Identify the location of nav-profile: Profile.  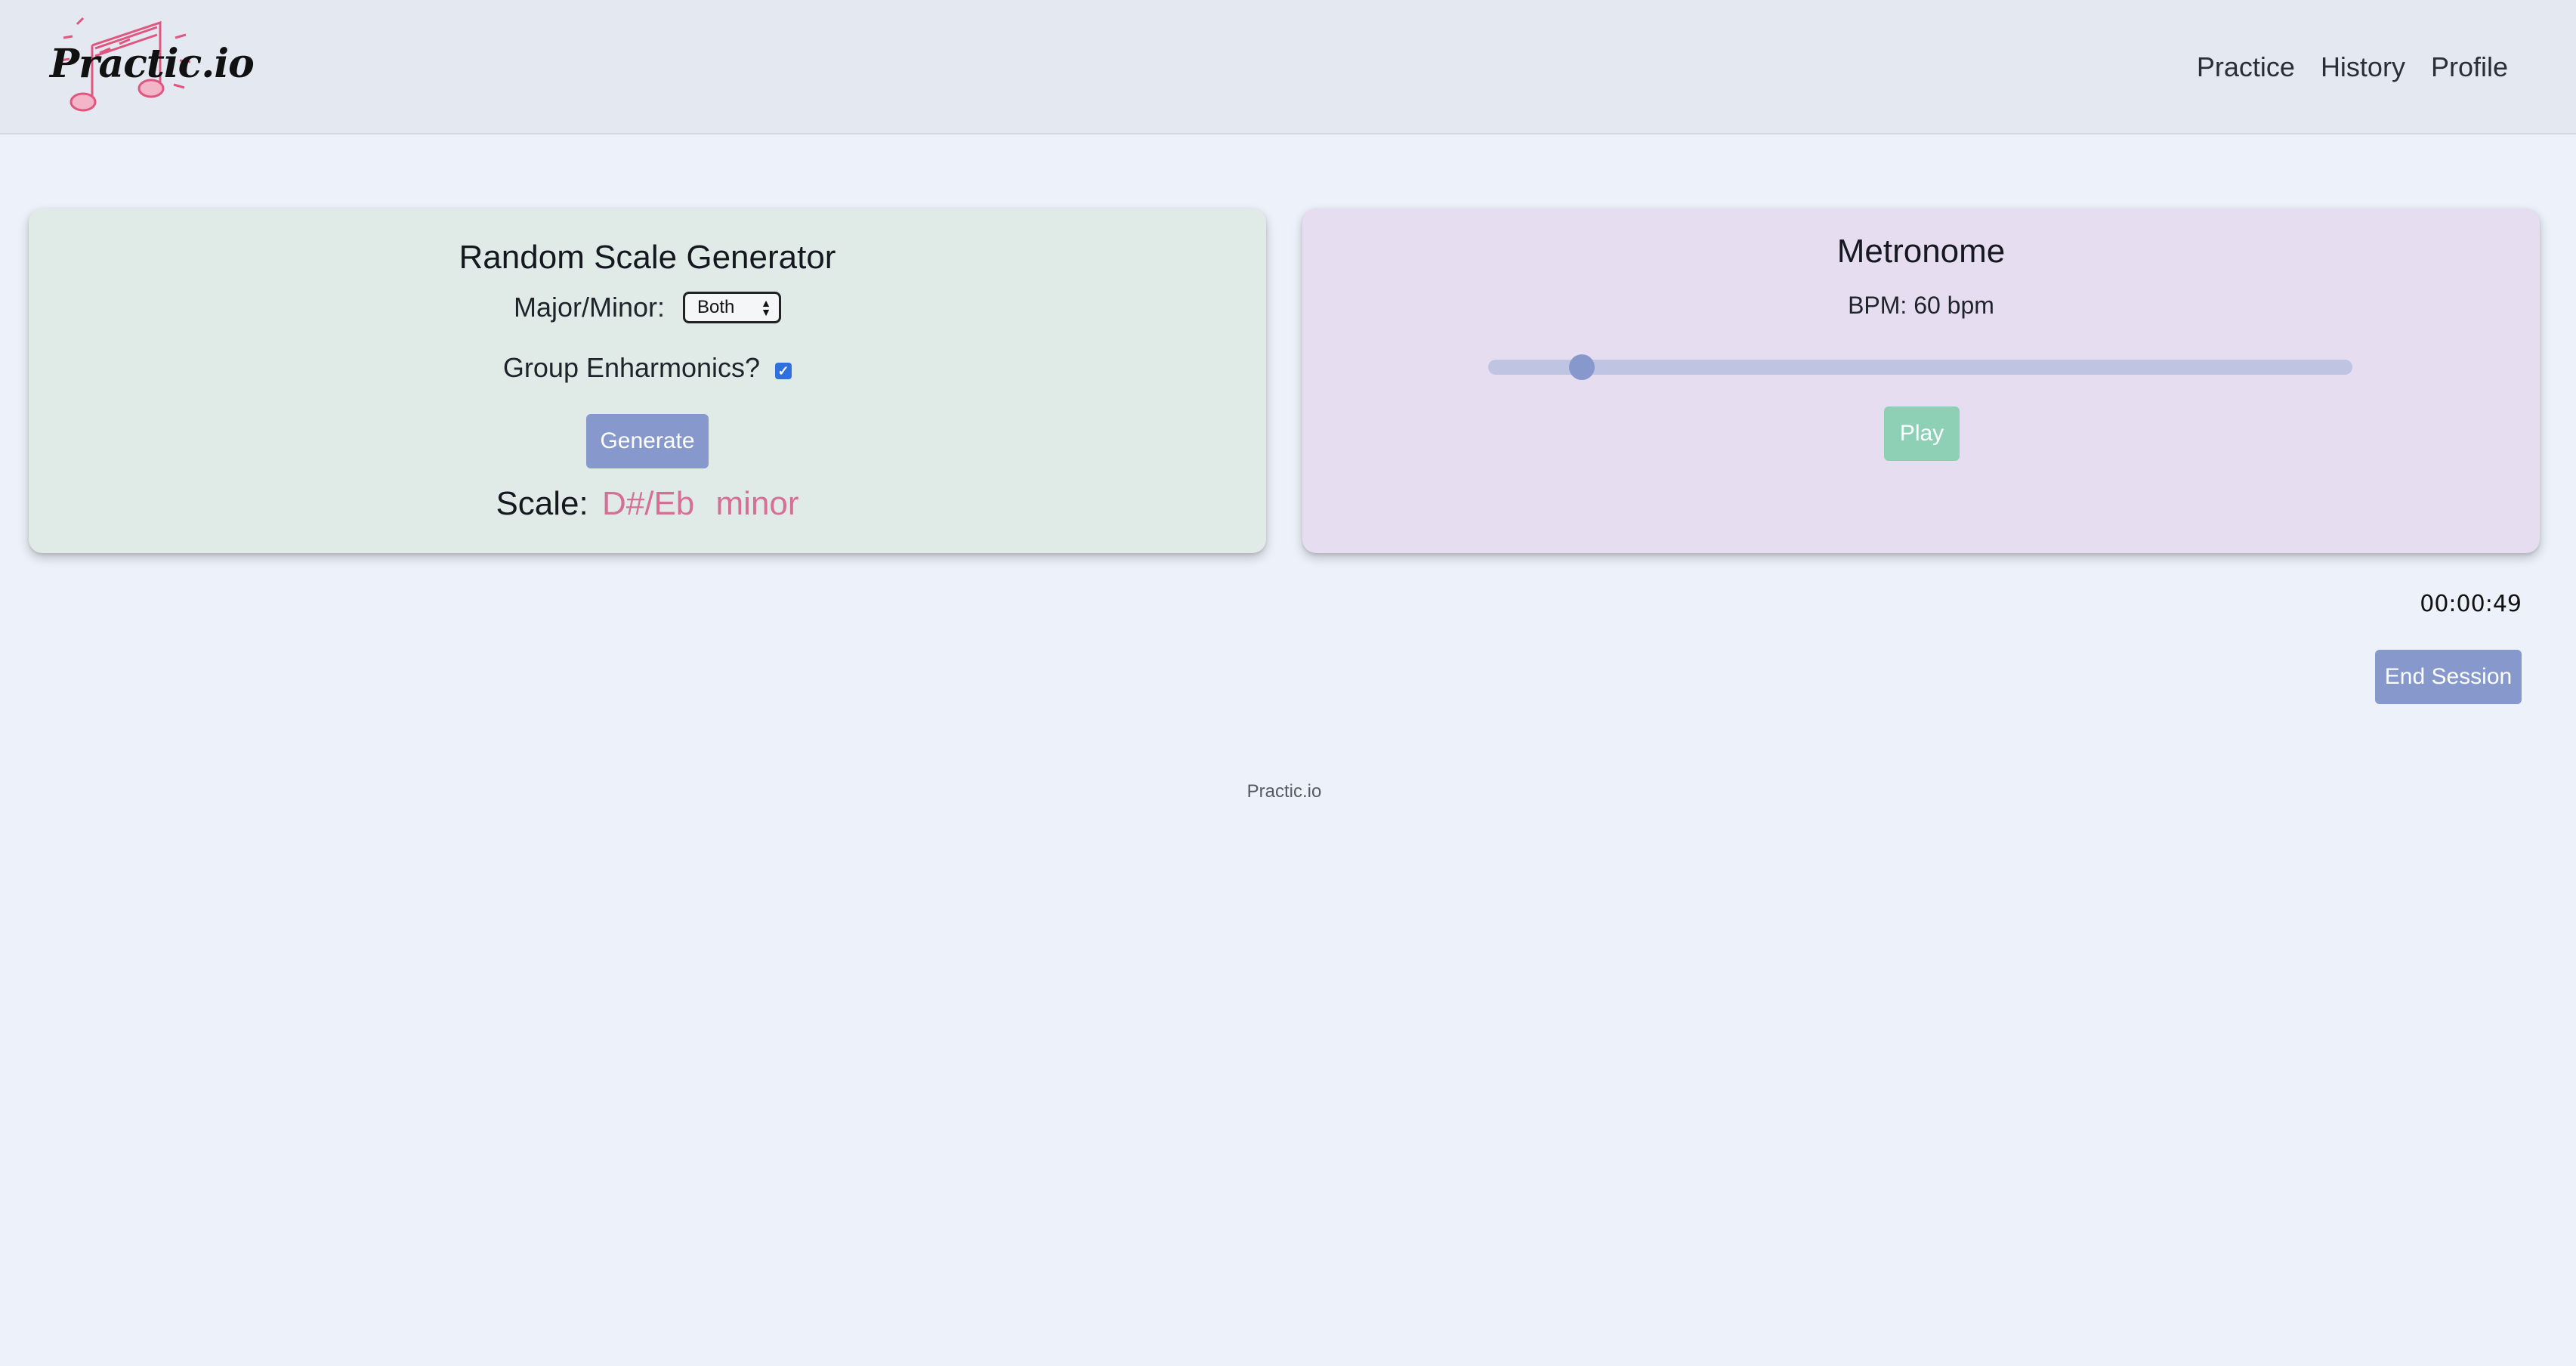
(2469, 67).